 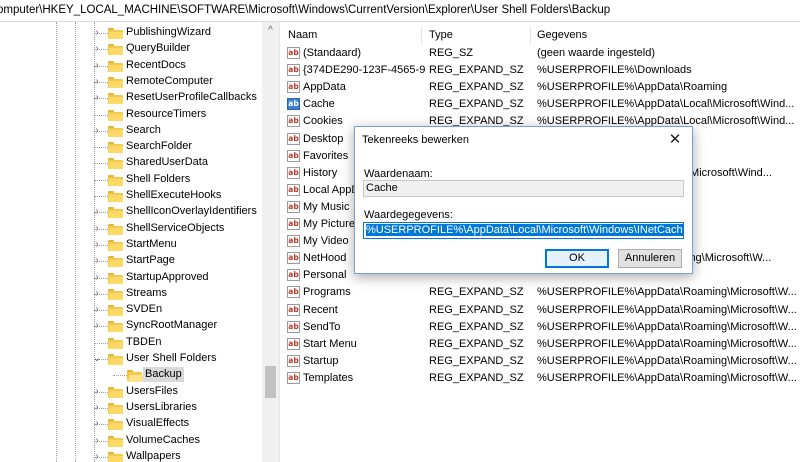 What do you see at coordinates (131, 359) in the screenshot?
I see `tree-item: ⌄ User Shell Folders` at bounding box center [131, 359].